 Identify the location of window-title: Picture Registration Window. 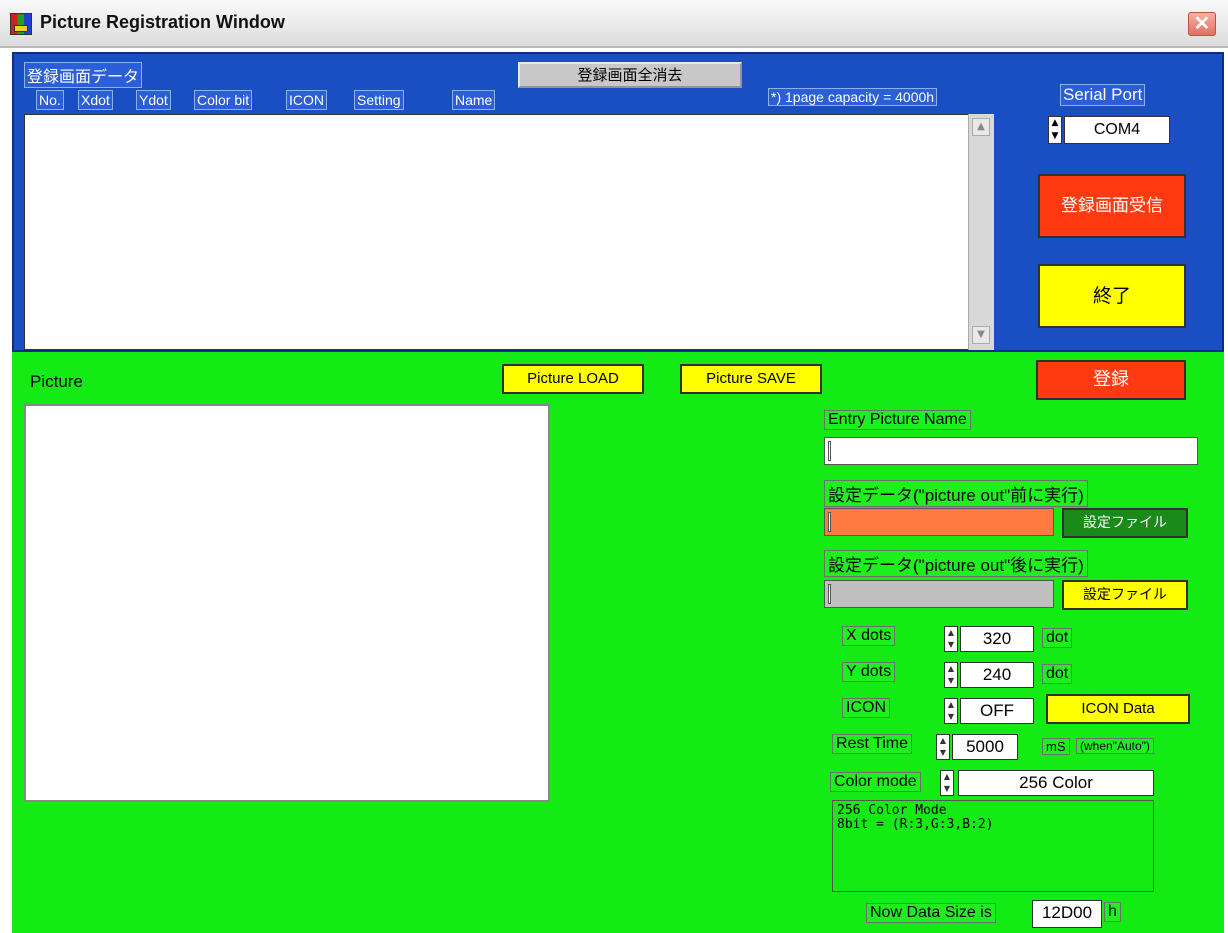
(162, 22).